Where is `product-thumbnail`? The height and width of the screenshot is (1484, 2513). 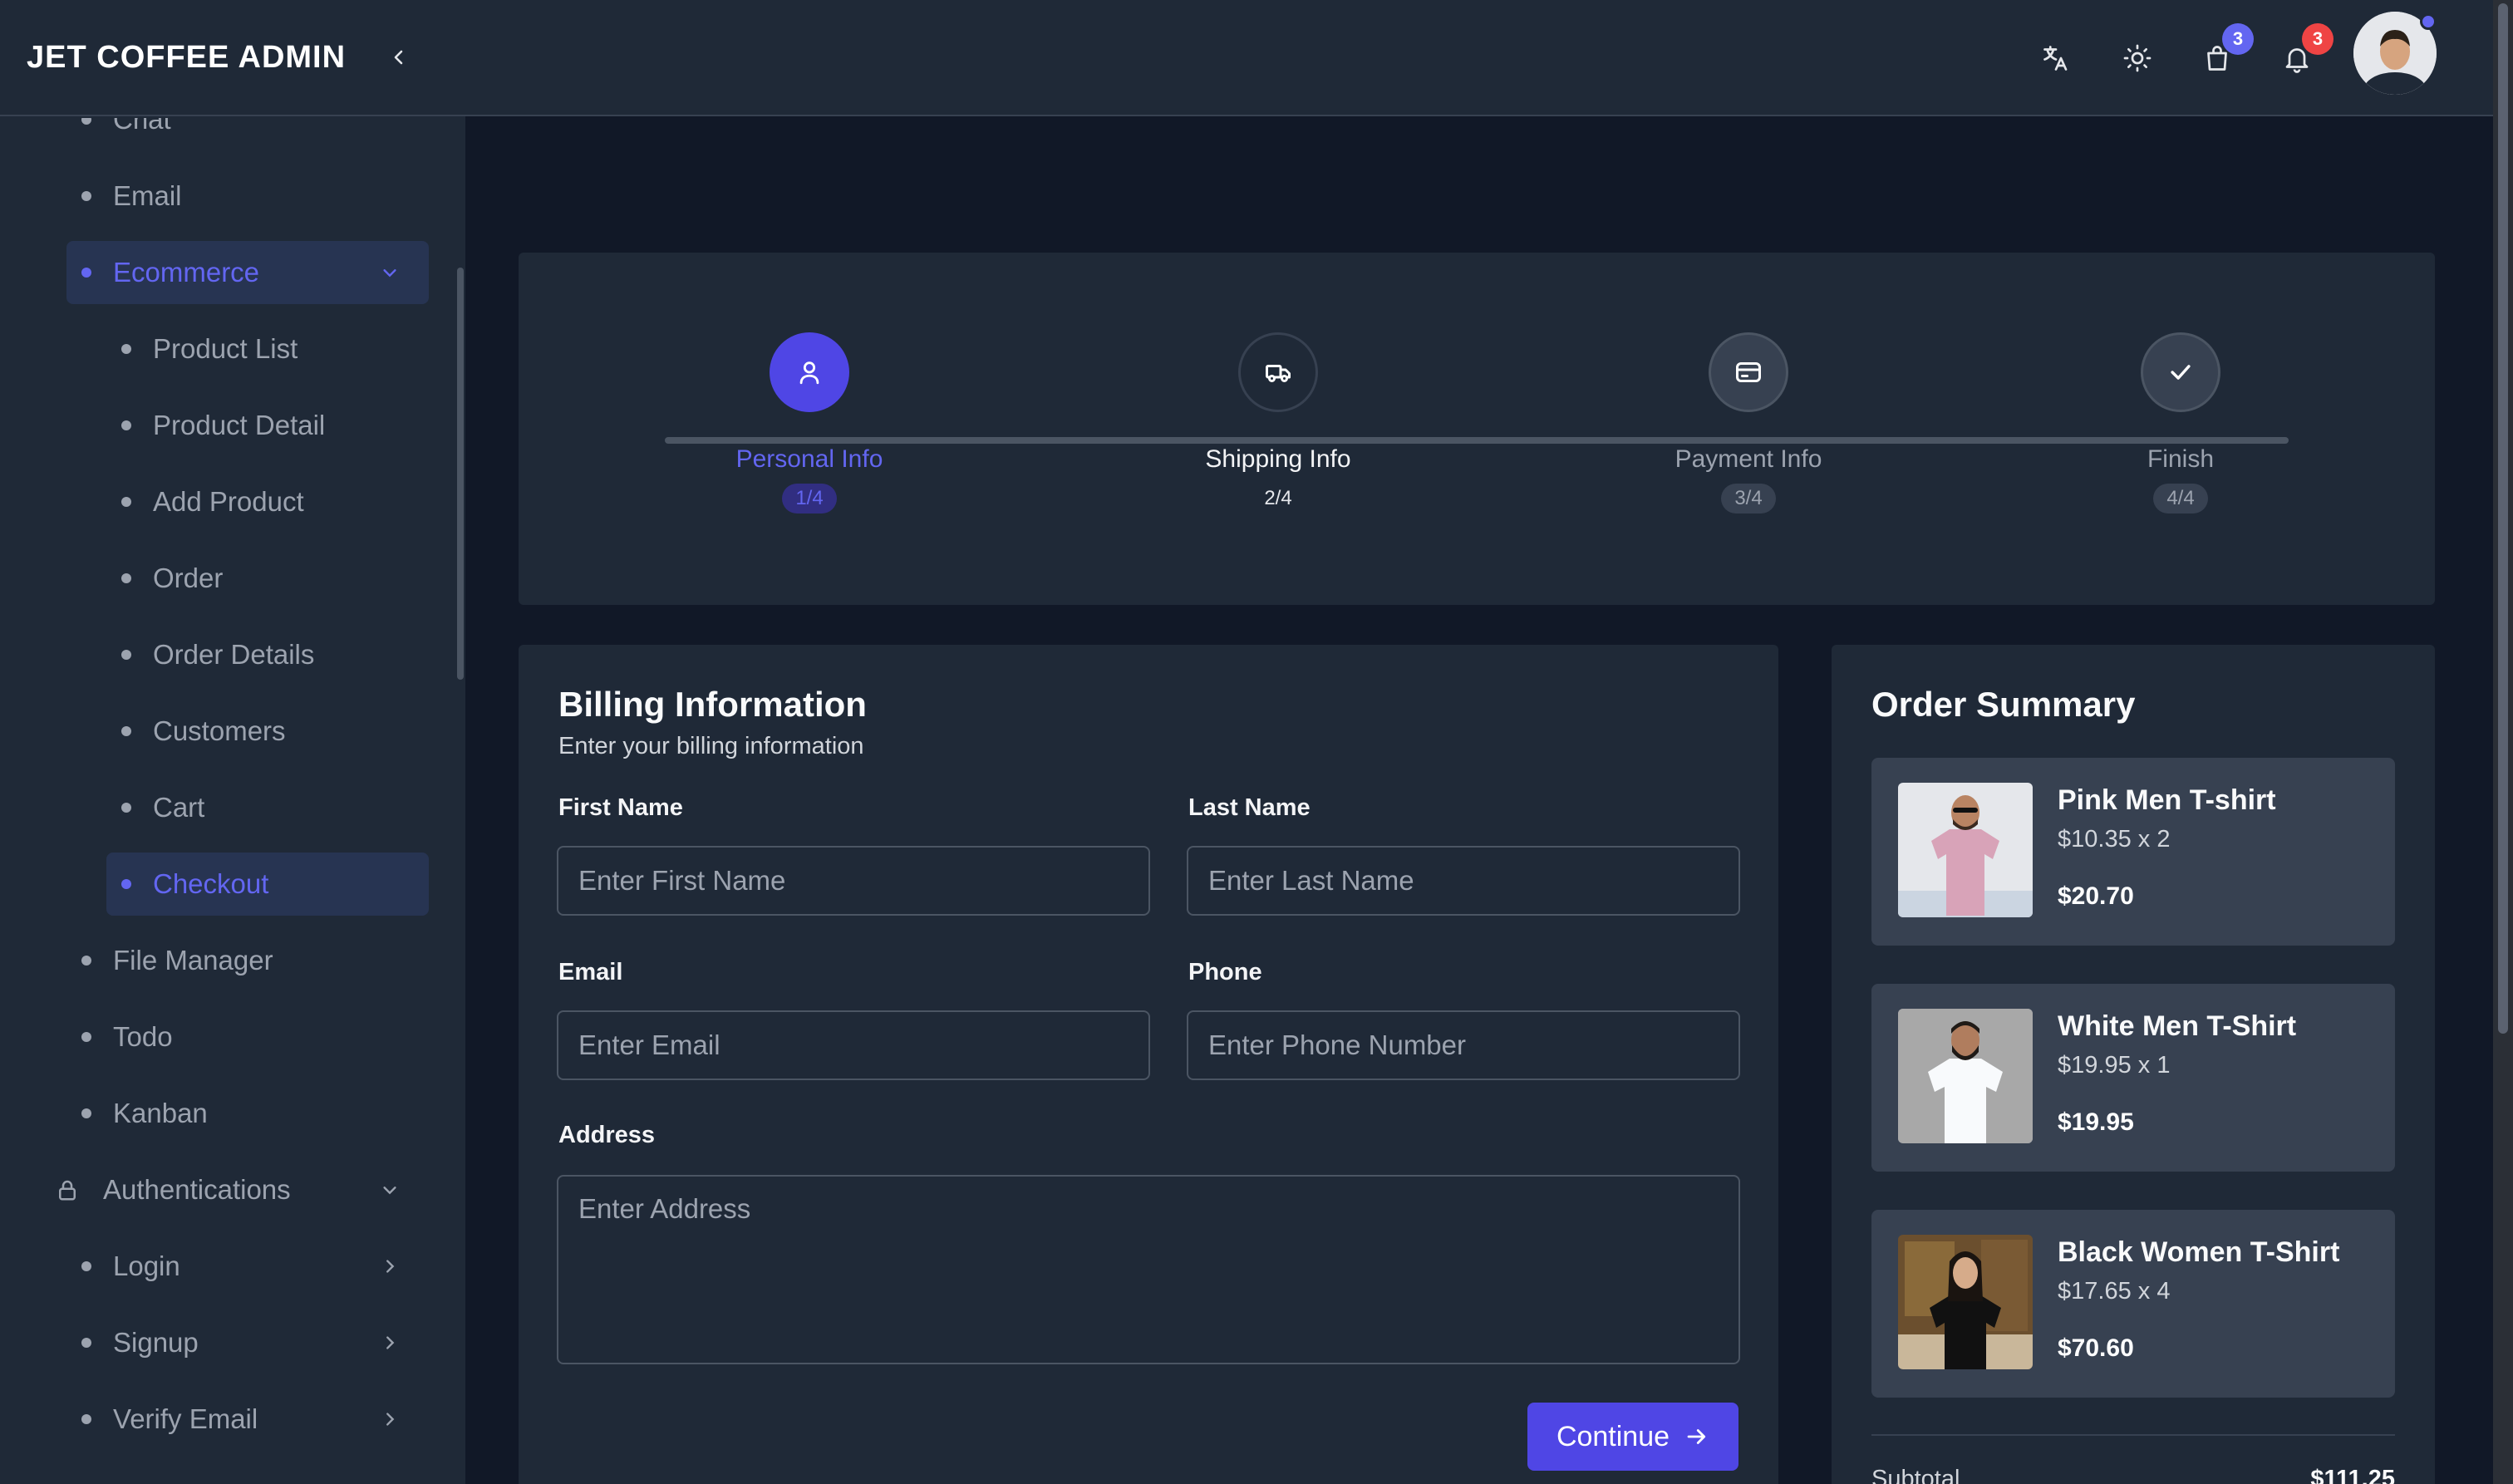
product-thumbnail is located at coordinates (1965, 850).